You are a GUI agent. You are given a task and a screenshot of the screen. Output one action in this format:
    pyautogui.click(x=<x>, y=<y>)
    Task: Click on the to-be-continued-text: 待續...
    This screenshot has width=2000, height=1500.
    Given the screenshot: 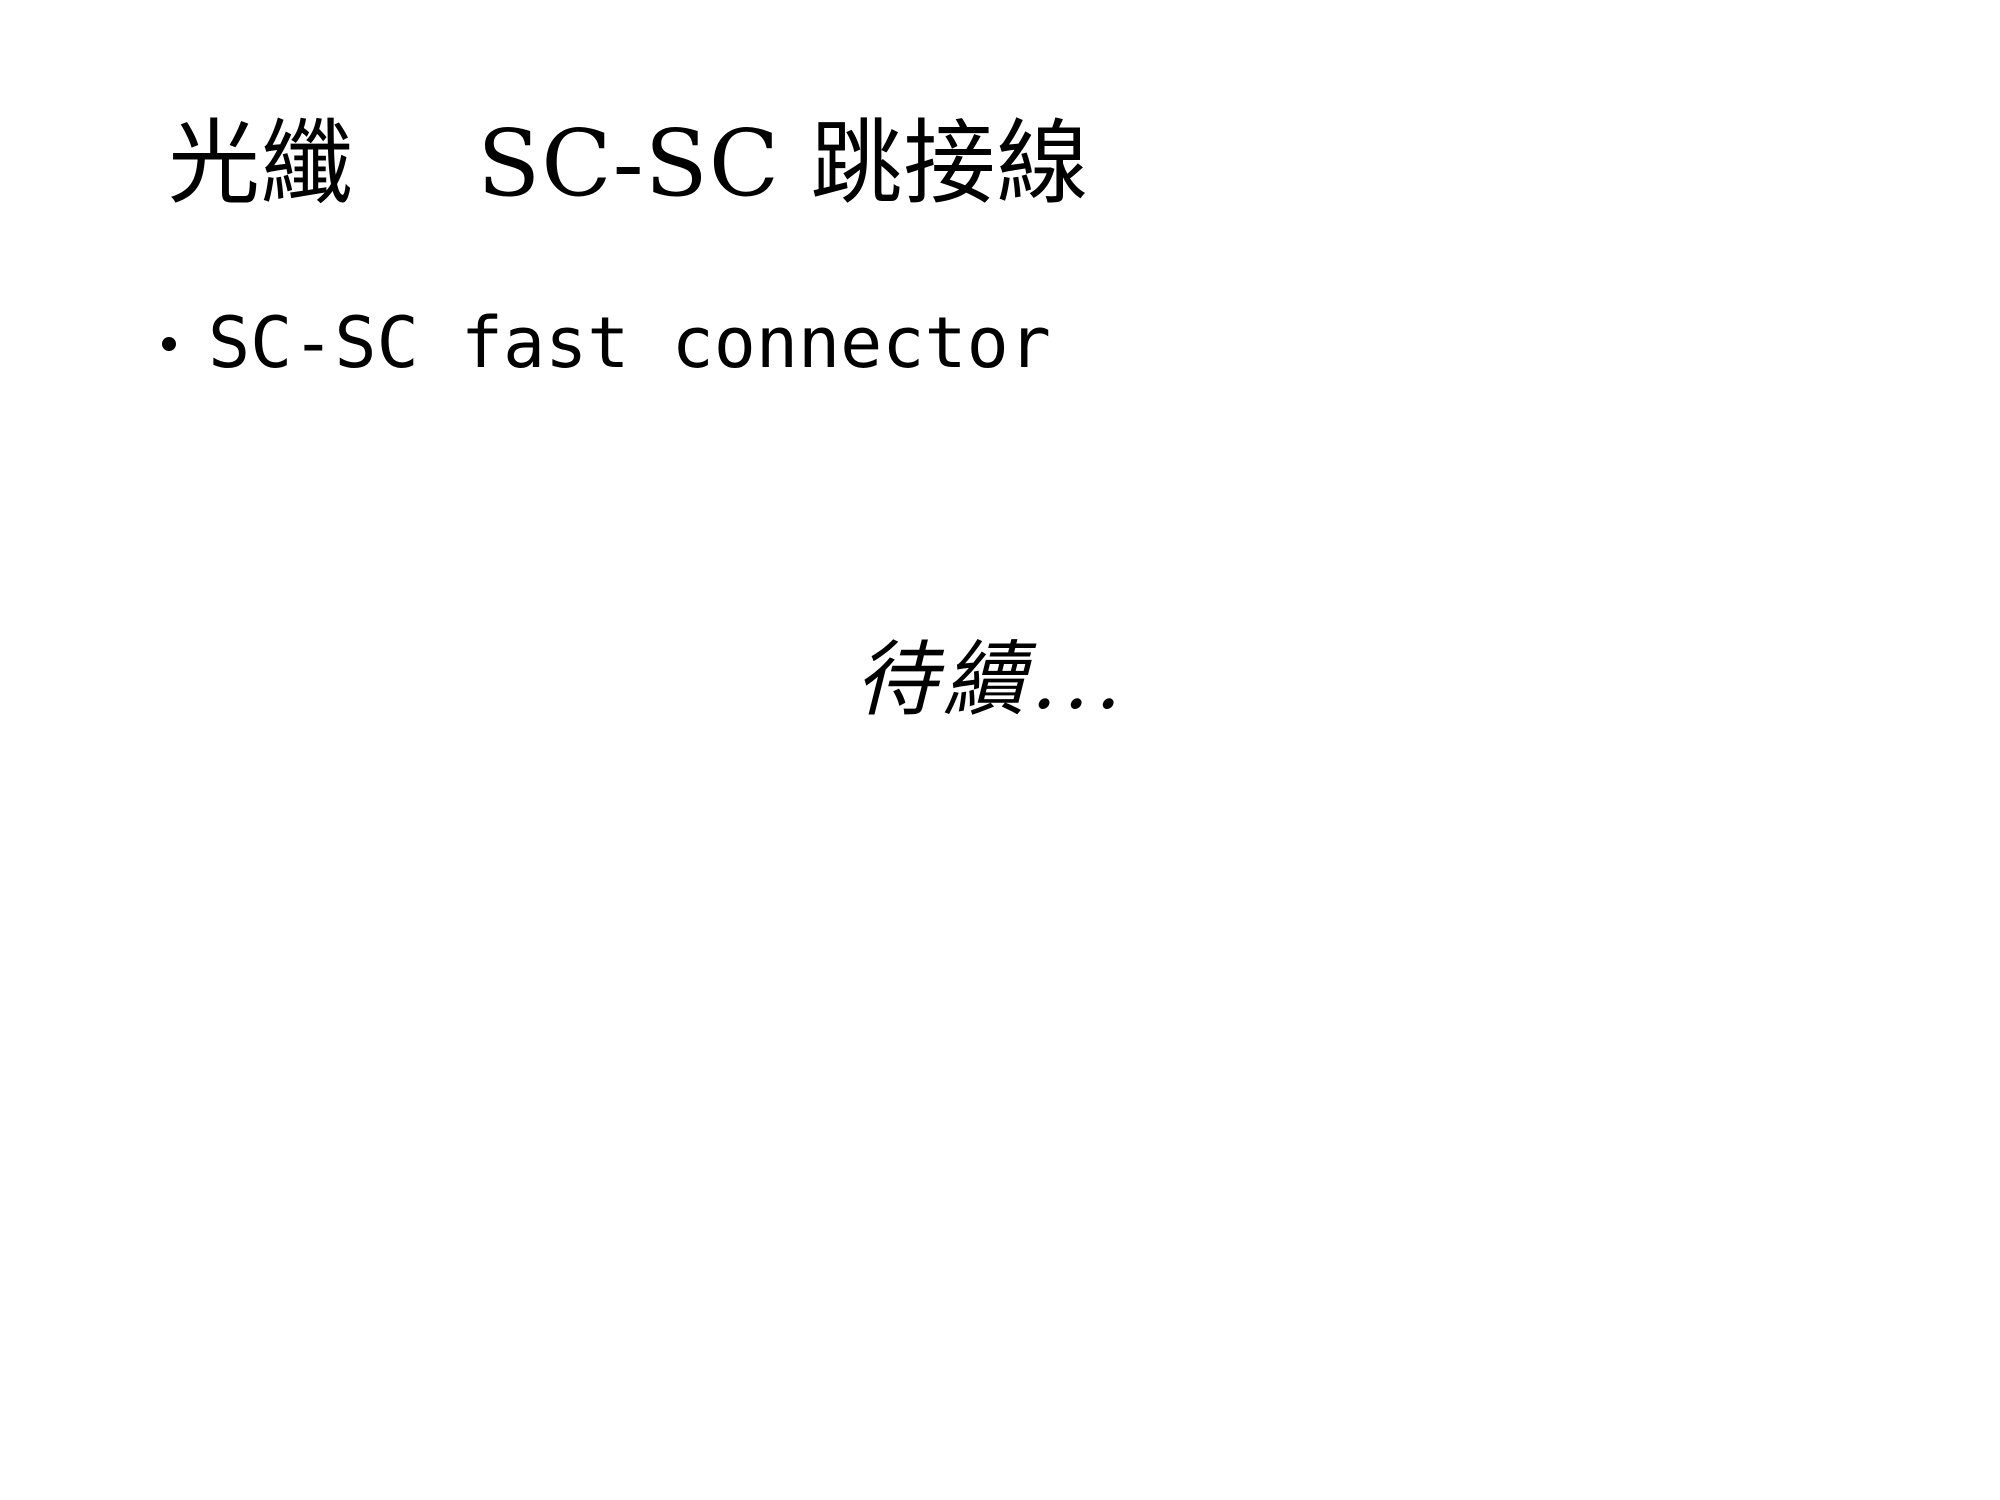 What is the action you would take?
    pyautogui.click(x=991, y=680)
    